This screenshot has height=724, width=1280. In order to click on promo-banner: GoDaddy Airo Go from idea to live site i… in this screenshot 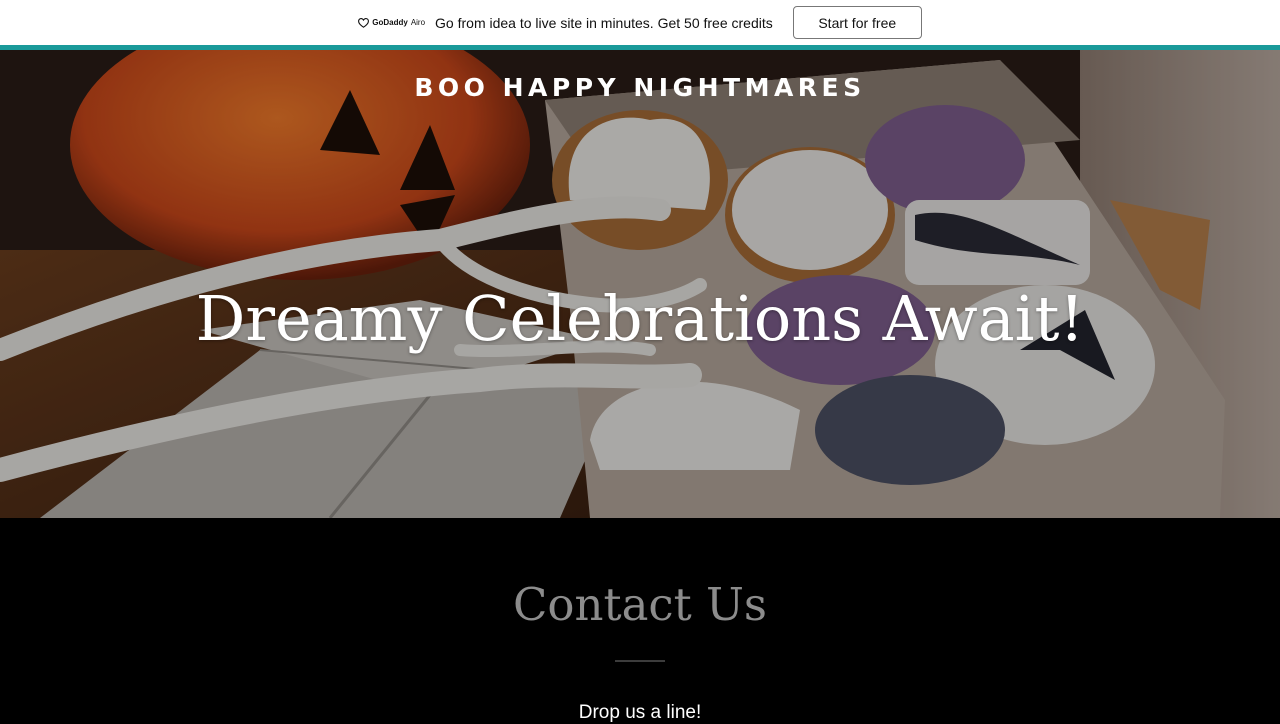, I will do `click(640, 22)`.